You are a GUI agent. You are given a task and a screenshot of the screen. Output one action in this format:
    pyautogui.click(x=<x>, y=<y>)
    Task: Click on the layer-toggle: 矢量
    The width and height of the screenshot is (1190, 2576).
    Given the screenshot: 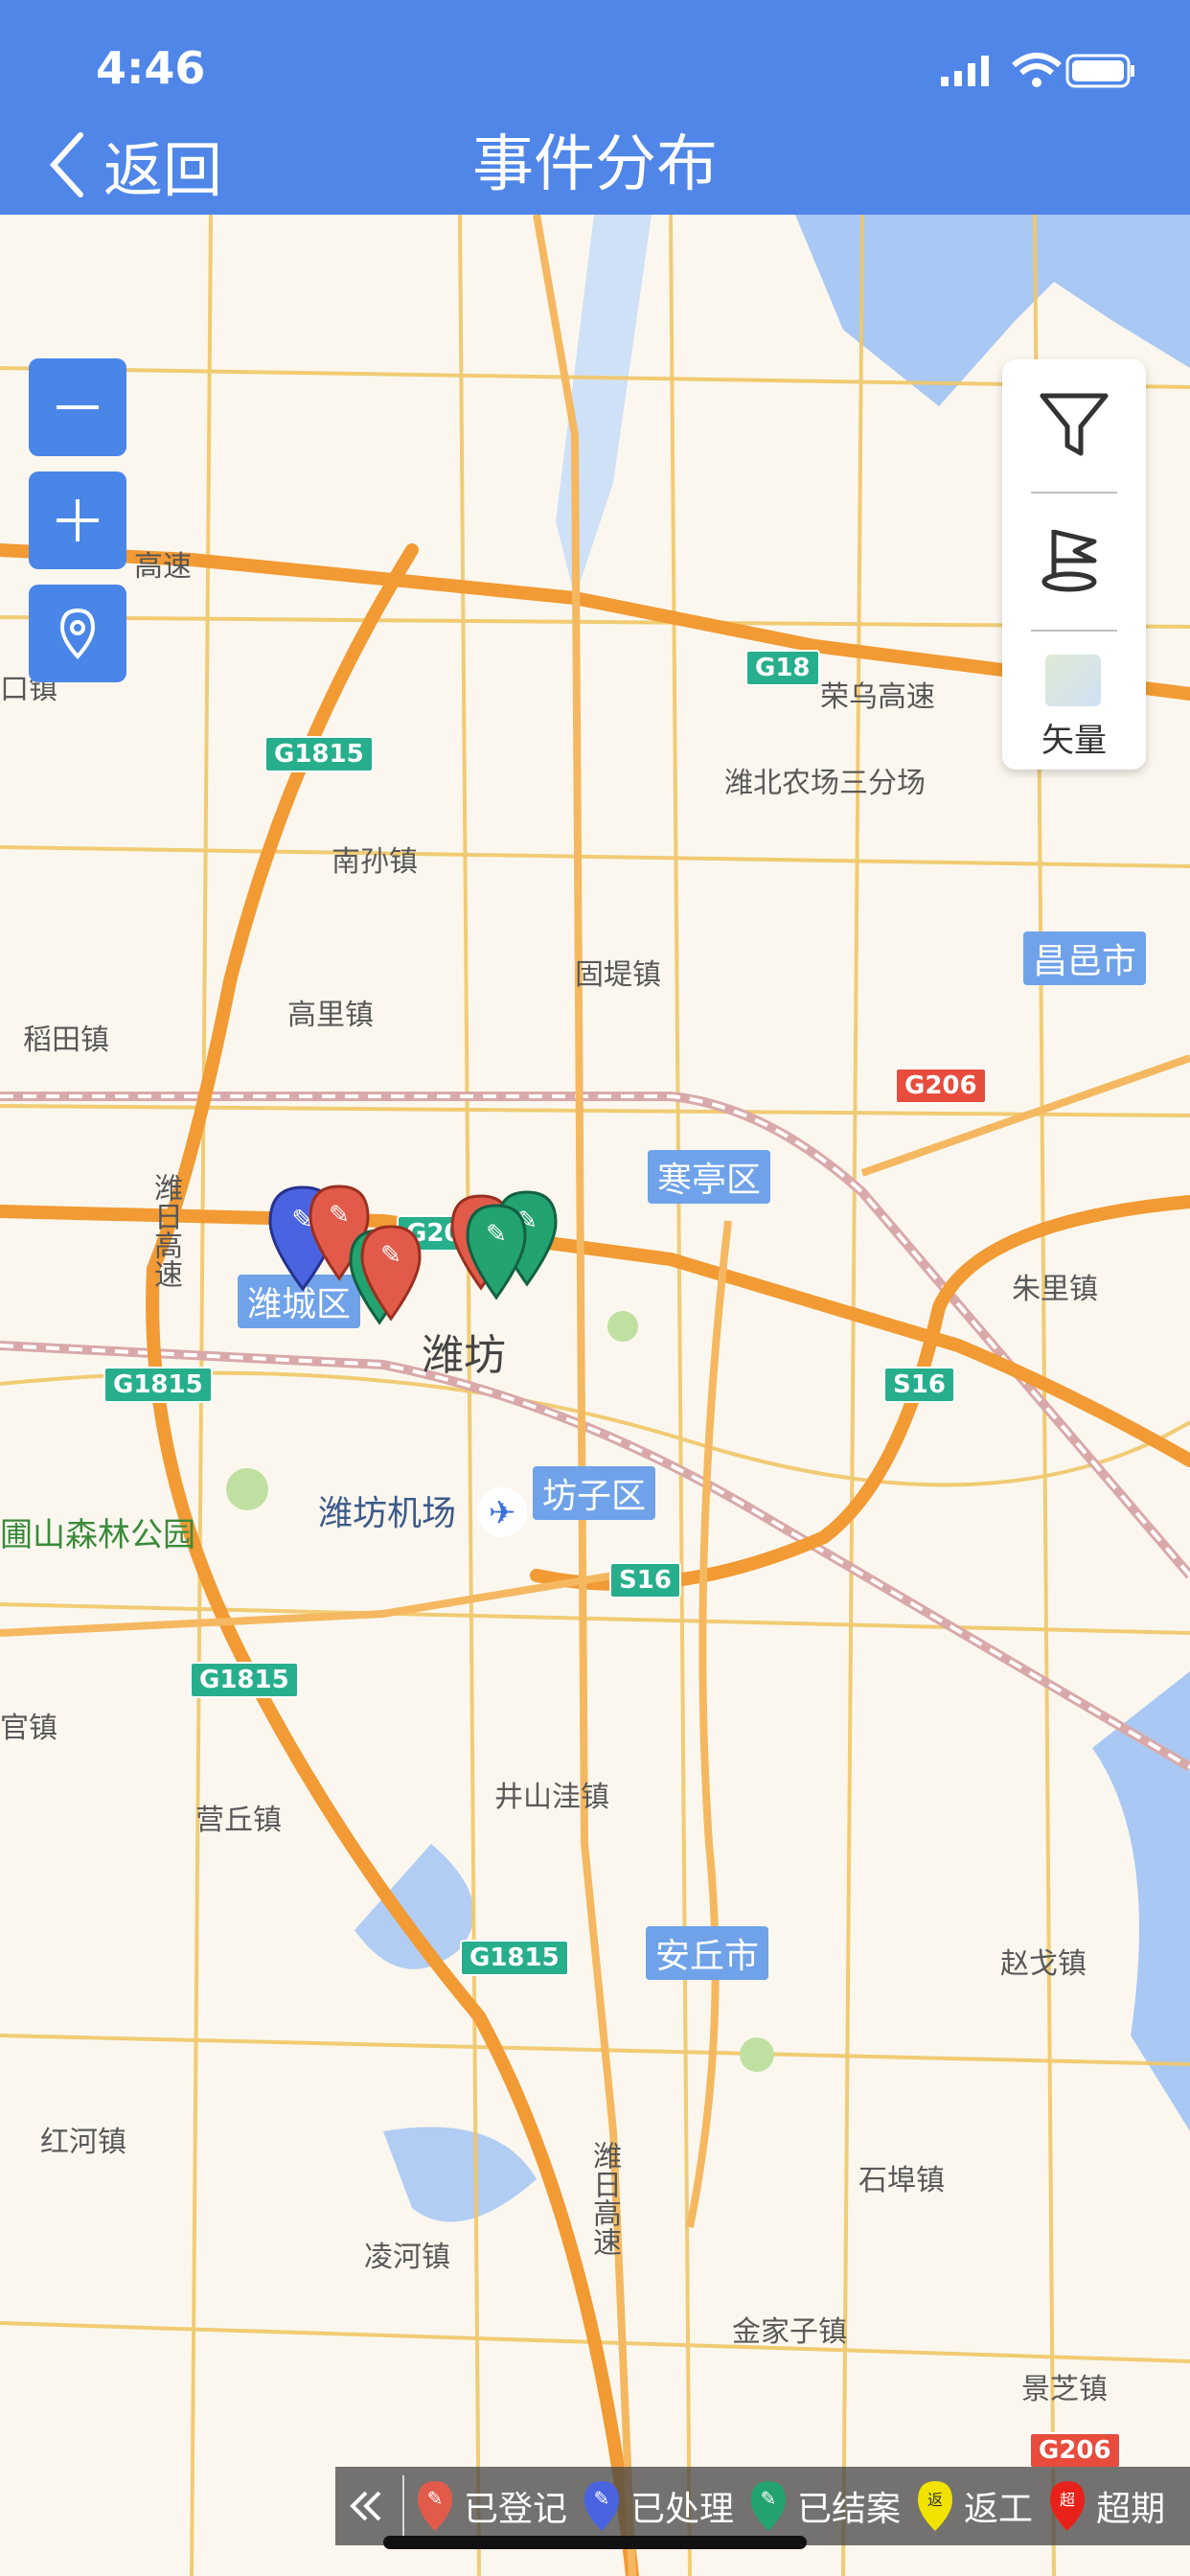 What is the action you would take?
    pyautogui.click(x=1074, y=702)
    